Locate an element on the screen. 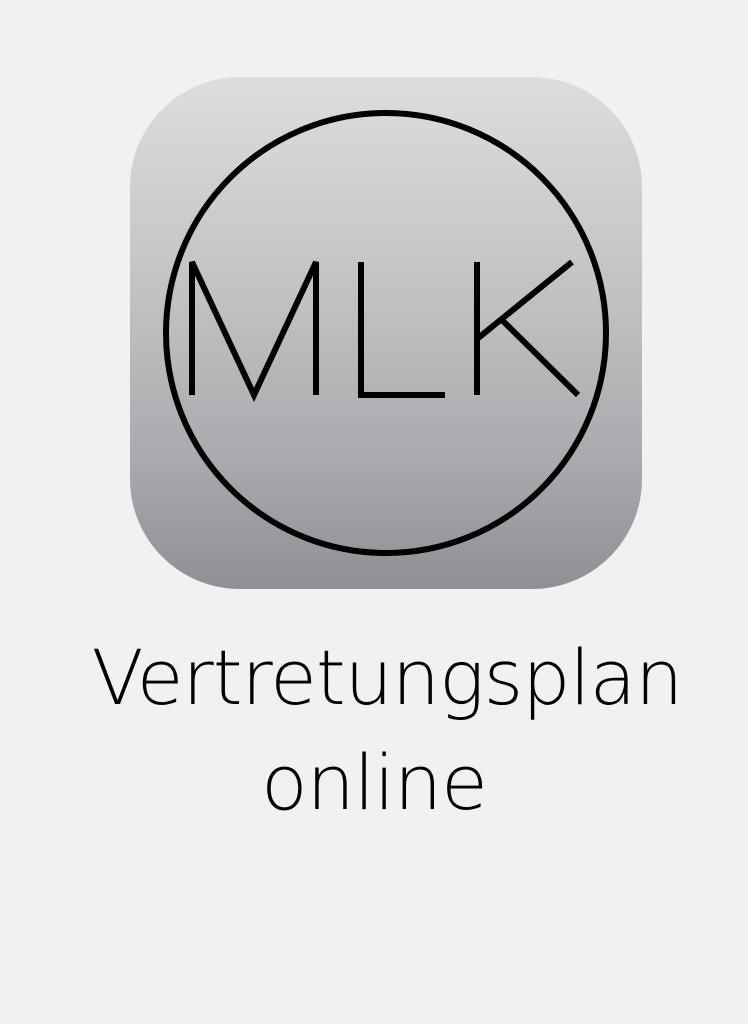 The height and width of the screenshot is (1024, 748). logo-letter-l is located at coordinates (401, 330).